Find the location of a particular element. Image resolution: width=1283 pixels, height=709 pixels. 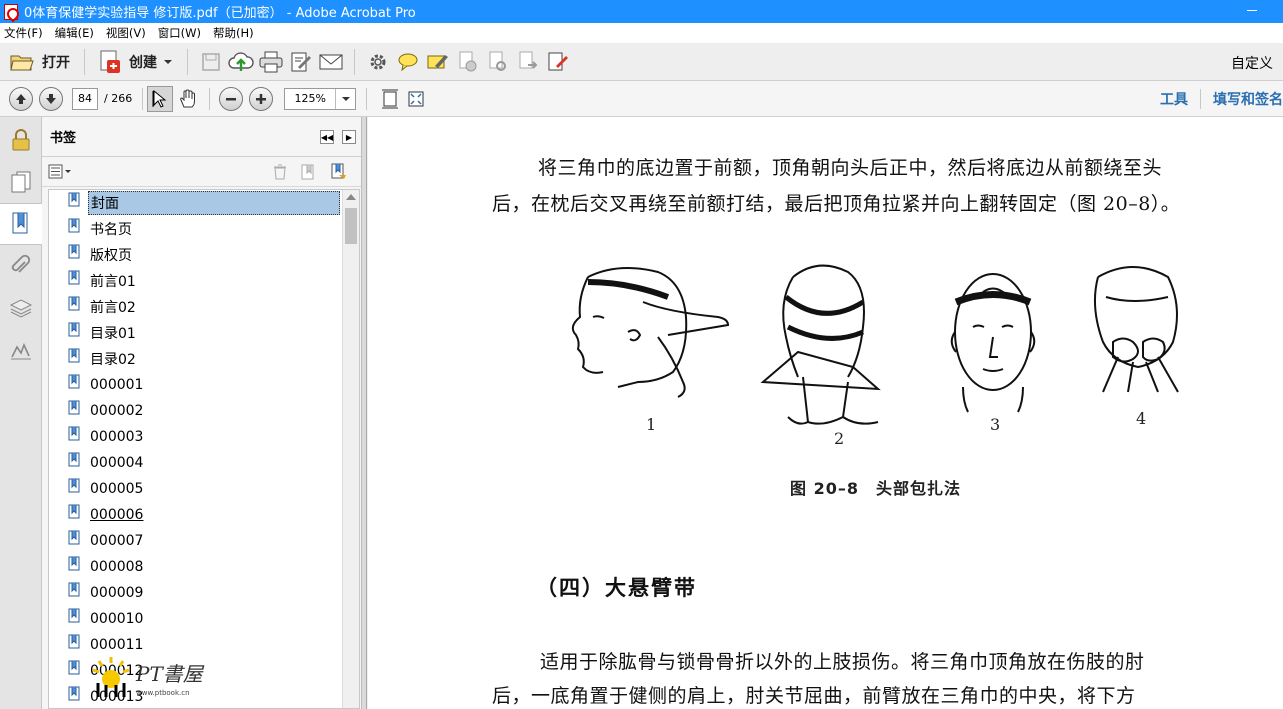

bookmark-item: 000001 is located at coordinates (204, 385).